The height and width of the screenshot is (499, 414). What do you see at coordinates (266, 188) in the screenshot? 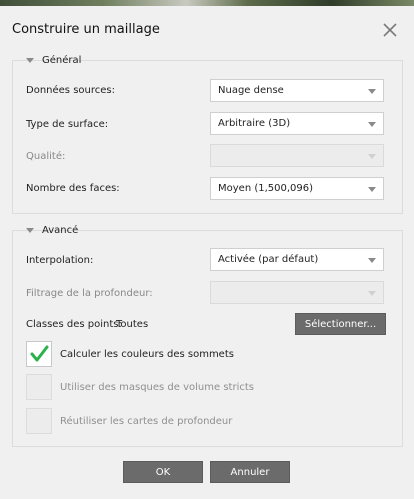
I see `face-count-value: Moyen (1,500,096)` at bounding box center [266, 188].